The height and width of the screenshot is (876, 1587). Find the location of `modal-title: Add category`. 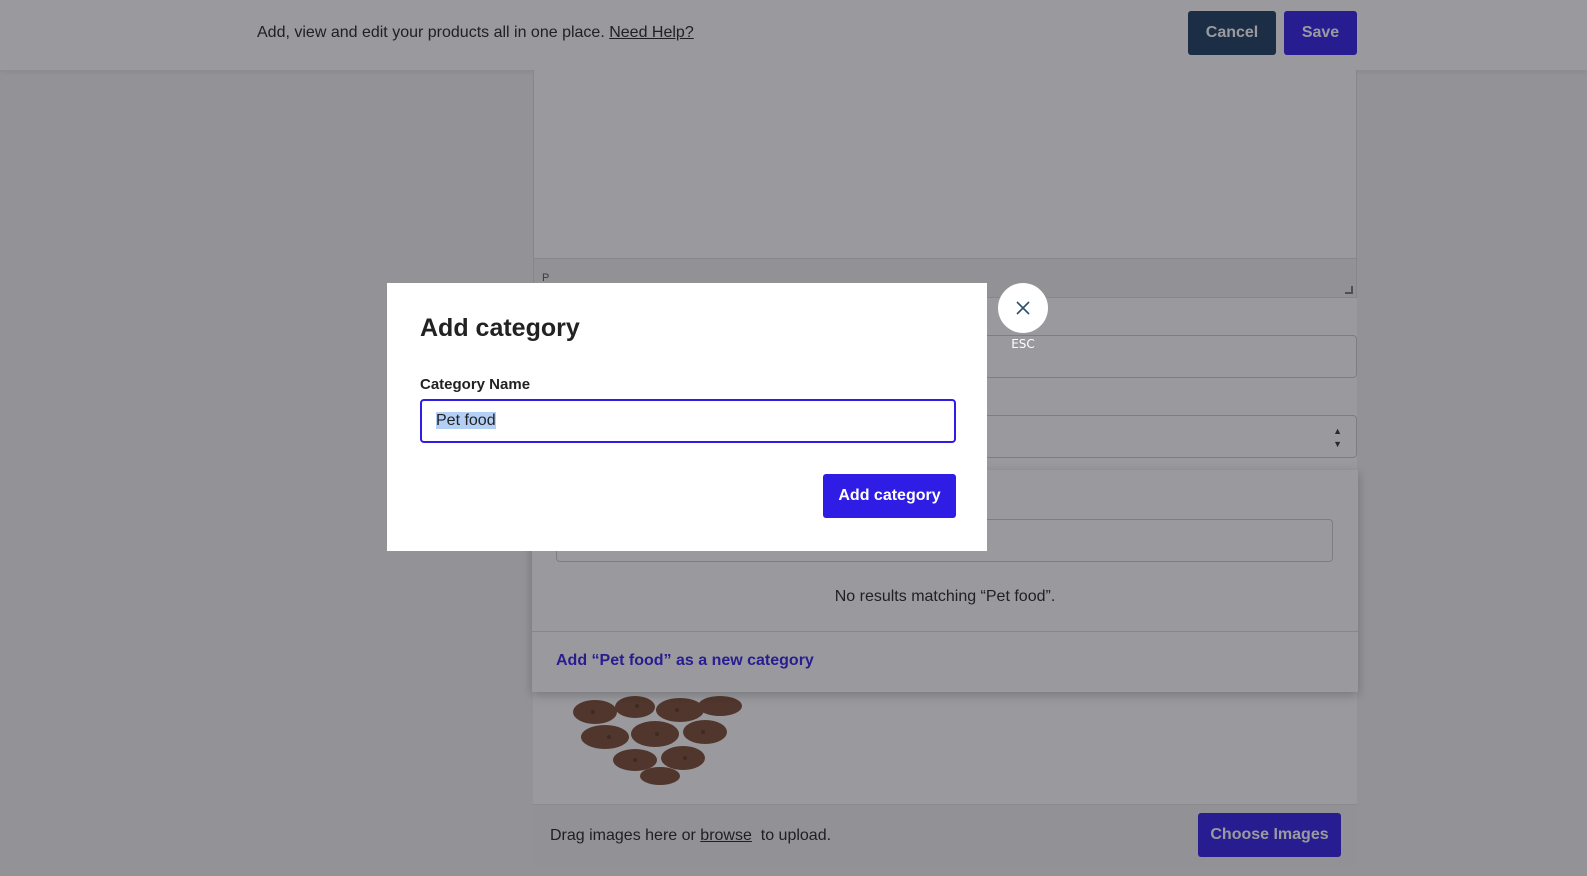

modal-title: Add category is located at coordinates (500, 328).